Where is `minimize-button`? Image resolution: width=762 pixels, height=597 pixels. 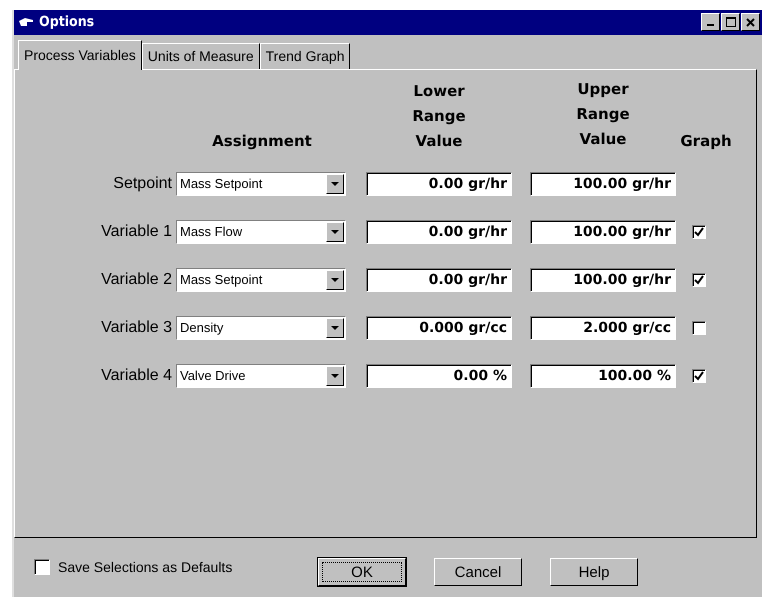 minimize-button is located at coordinates (710, 22).